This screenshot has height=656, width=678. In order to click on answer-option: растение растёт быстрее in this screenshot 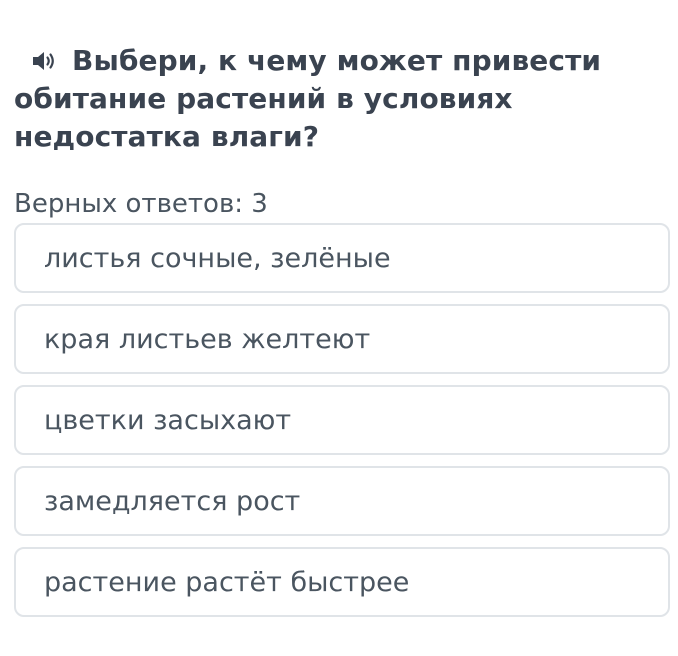, I will do `click(342, 582)`.